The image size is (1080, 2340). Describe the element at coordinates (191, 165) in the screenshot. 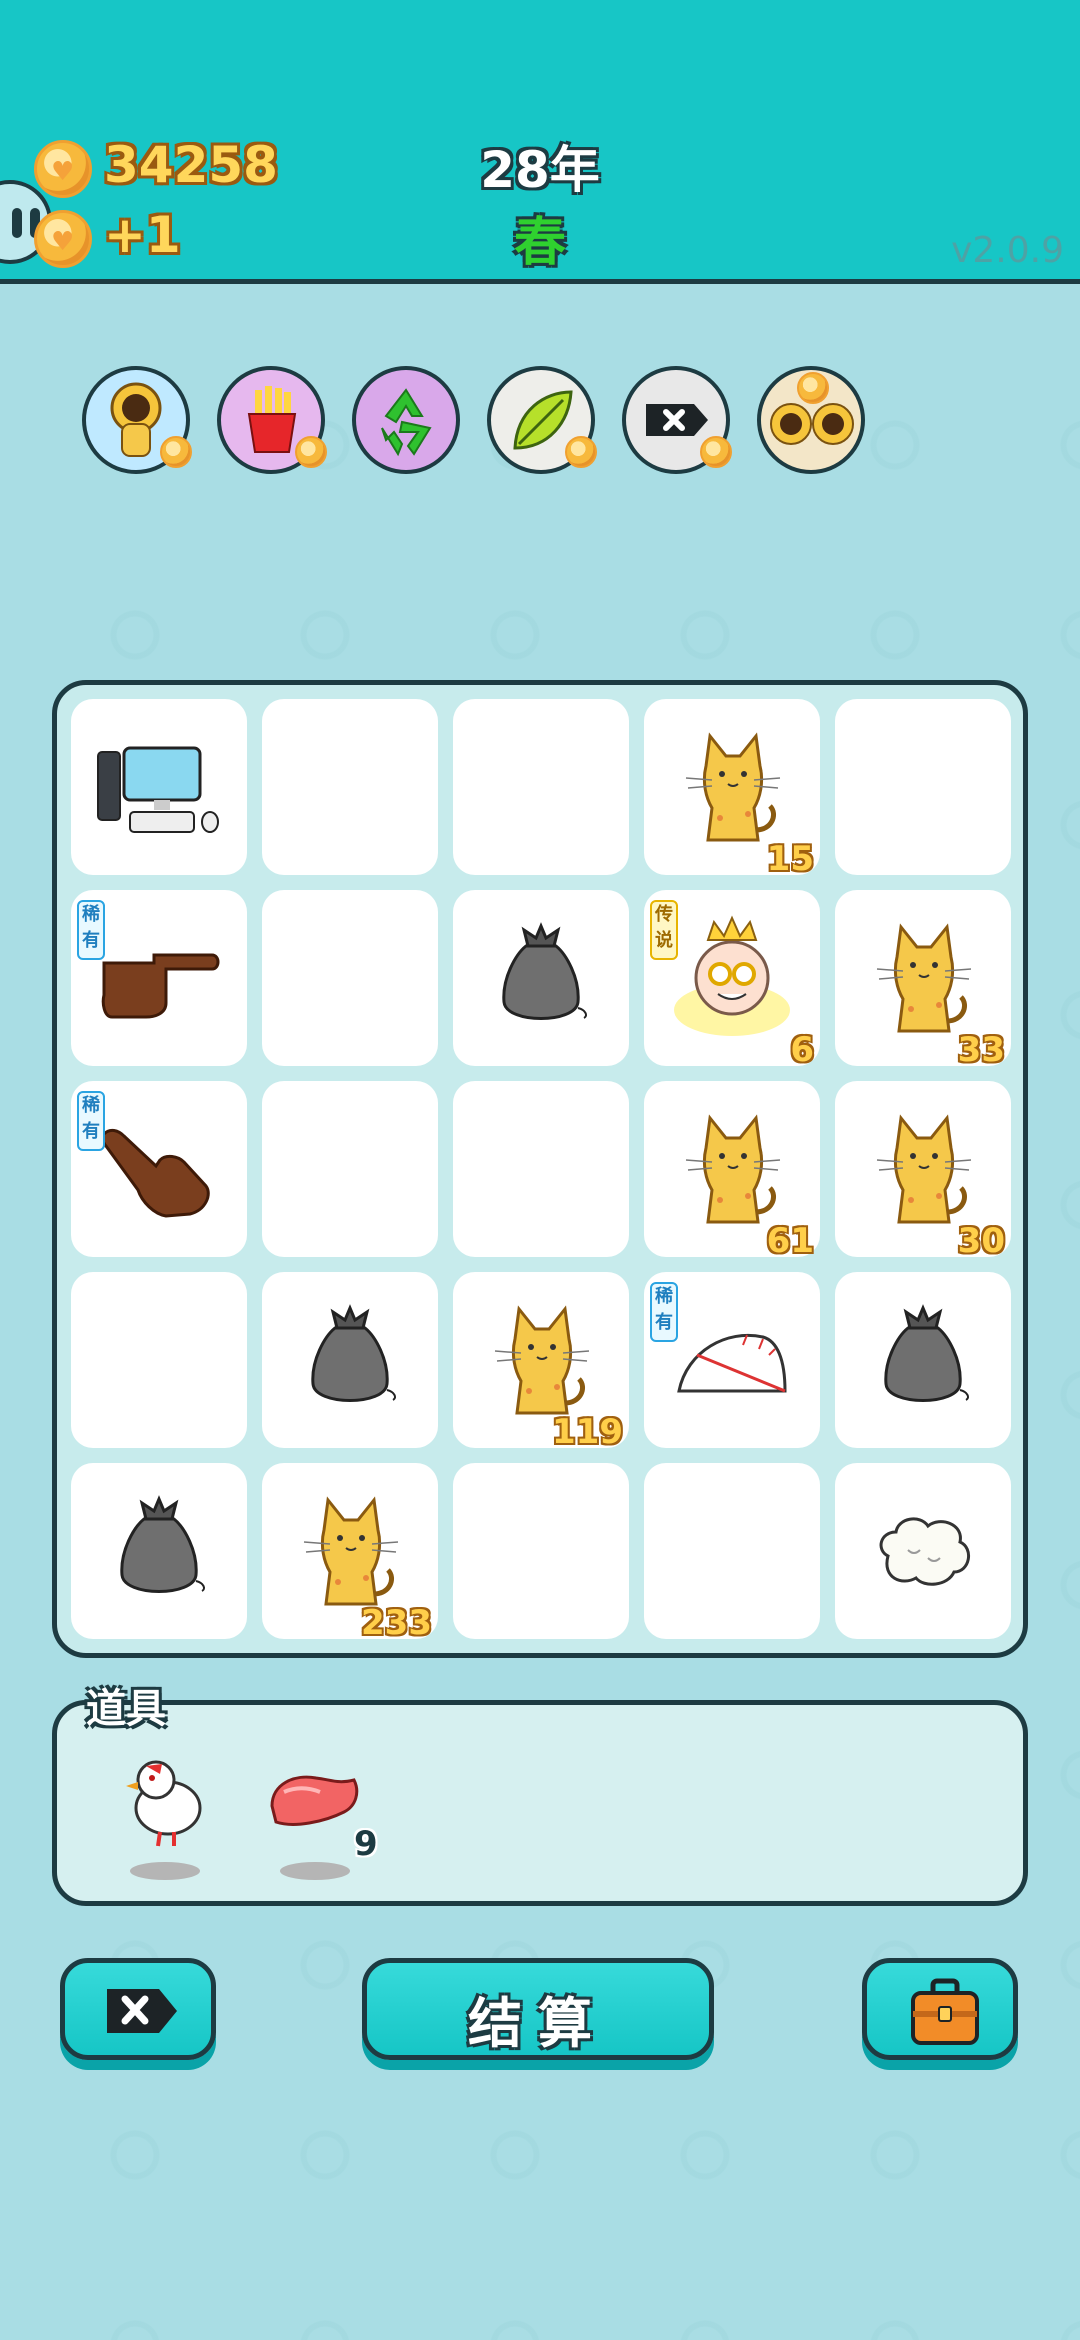

I see `coin-total: 34258` at that location.